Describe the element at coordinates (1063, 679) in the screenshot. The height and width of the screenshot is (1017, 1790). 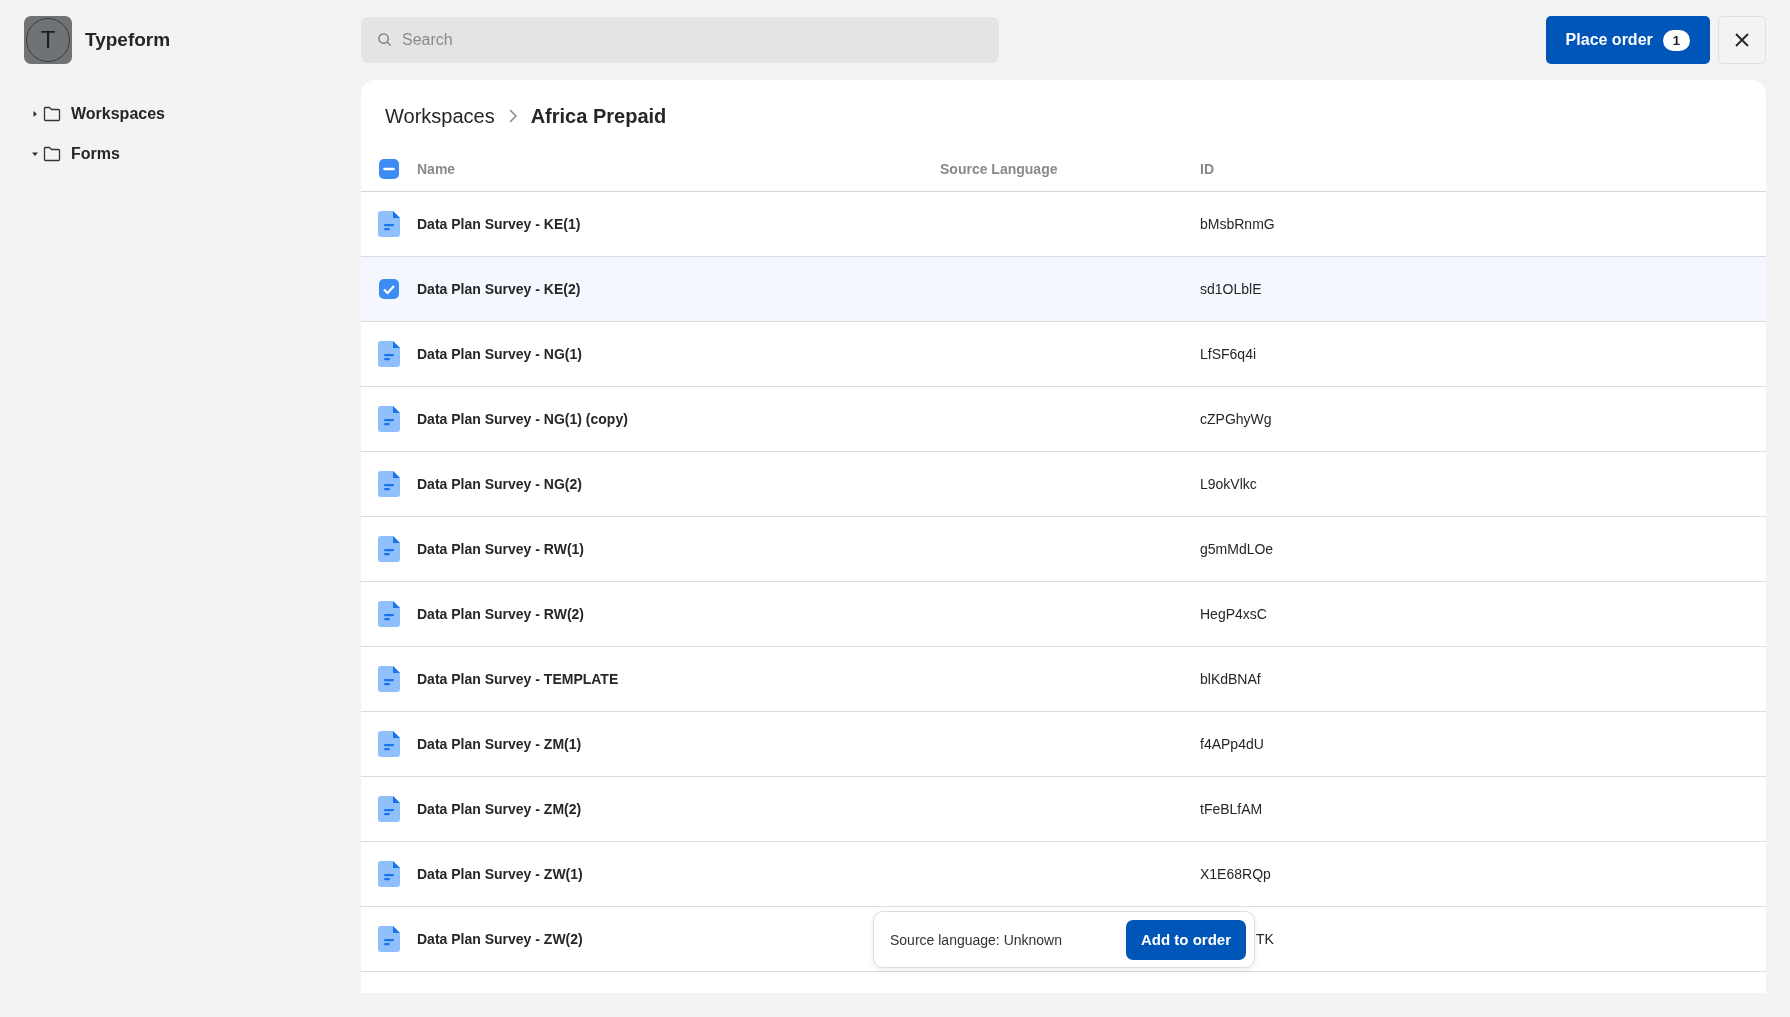
I see `table-row: Data Plan Survey - TEMPLATE blKdBNAf` at that location.